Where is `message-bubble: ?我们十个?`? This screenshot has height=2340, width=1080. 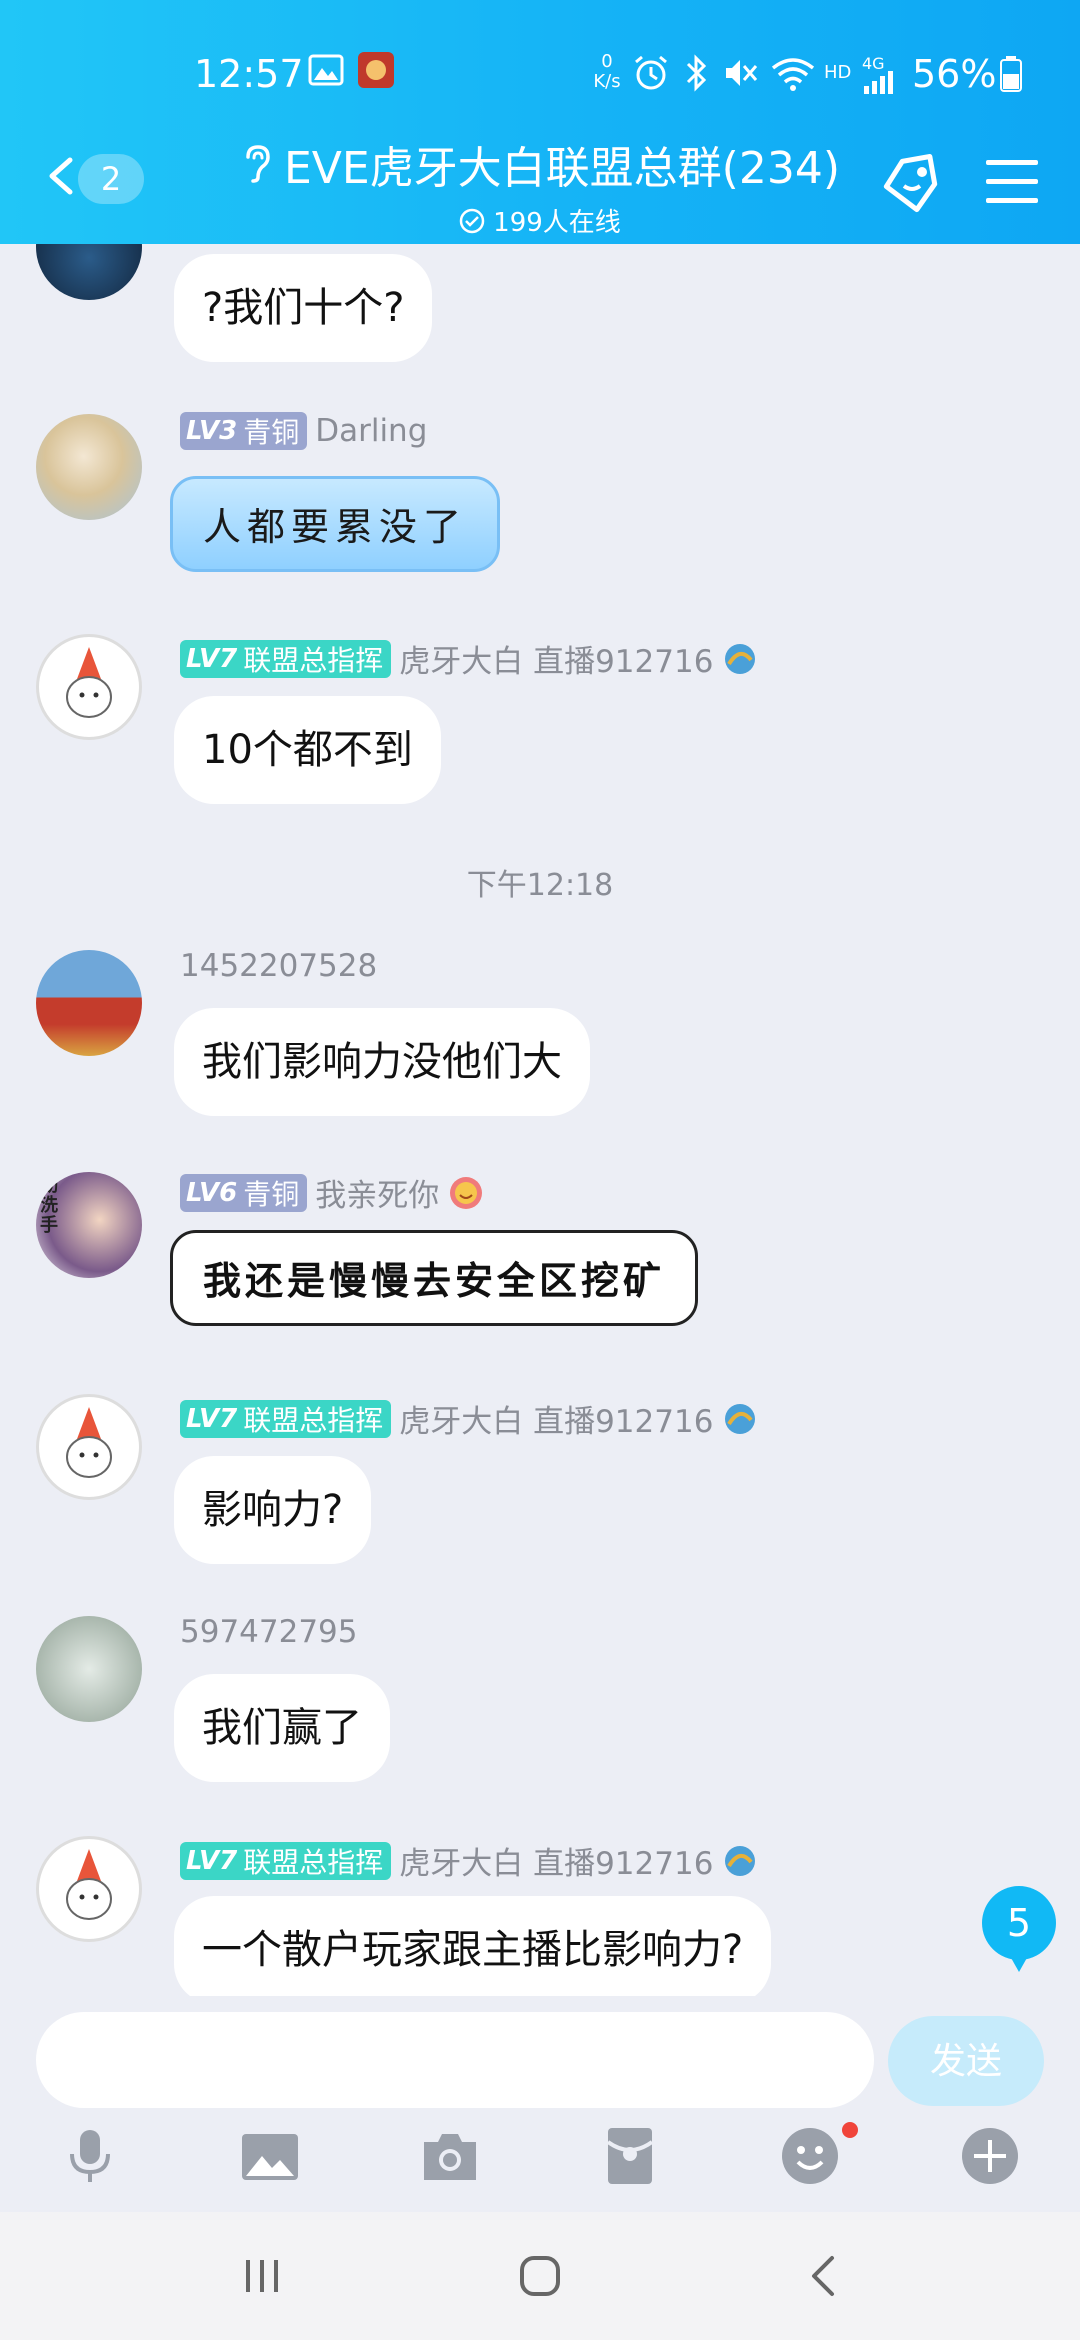
message-bubble: ?我们十个? is located at coordinates (303, 308).